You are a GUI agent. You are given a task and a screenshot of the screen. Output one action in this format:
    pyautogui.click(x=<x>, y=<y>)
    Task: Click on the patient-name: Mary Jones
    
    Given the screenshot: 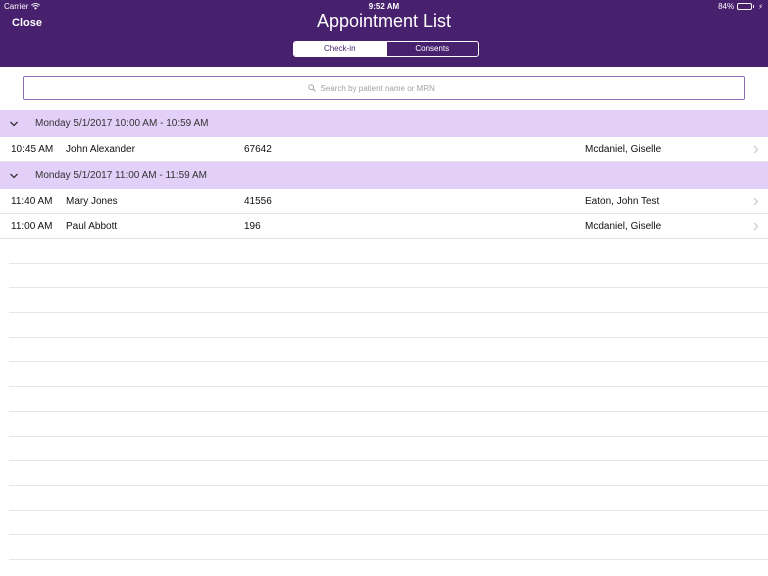 What is the action you would take?
    pyautogui.click(x=92, y=201)
    